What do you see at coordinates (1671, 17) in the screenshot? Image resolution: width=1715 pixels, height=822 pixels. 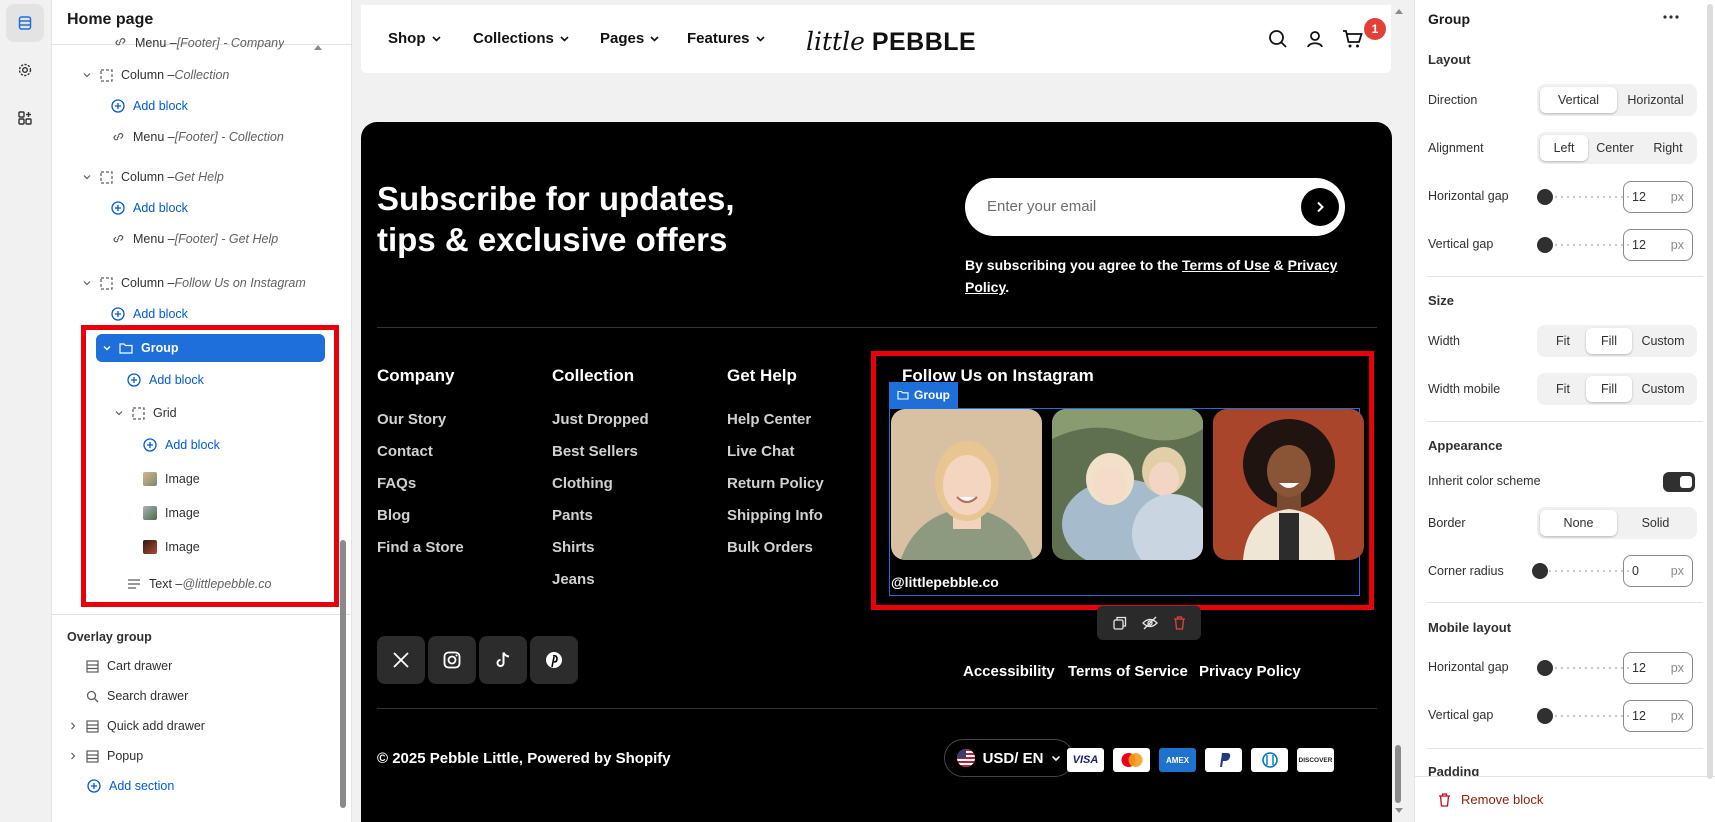 I see `more-options-icon` at bounding box center [1671, 17].